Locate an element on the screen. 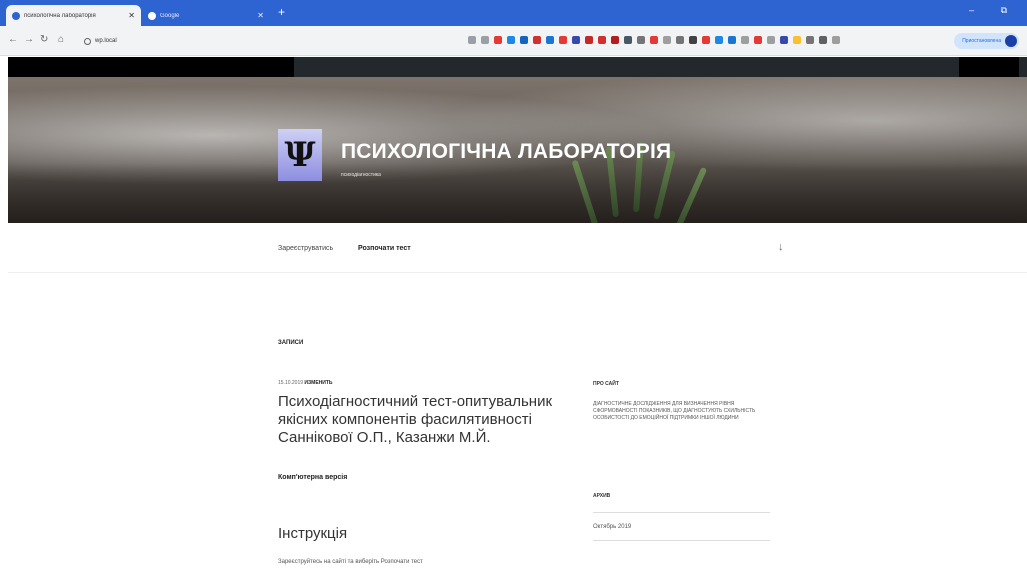 Image resolution: width=1027 pixels, height=572 pixels. page-title: ЗАПИСИ is located at coordinates (291, 343).